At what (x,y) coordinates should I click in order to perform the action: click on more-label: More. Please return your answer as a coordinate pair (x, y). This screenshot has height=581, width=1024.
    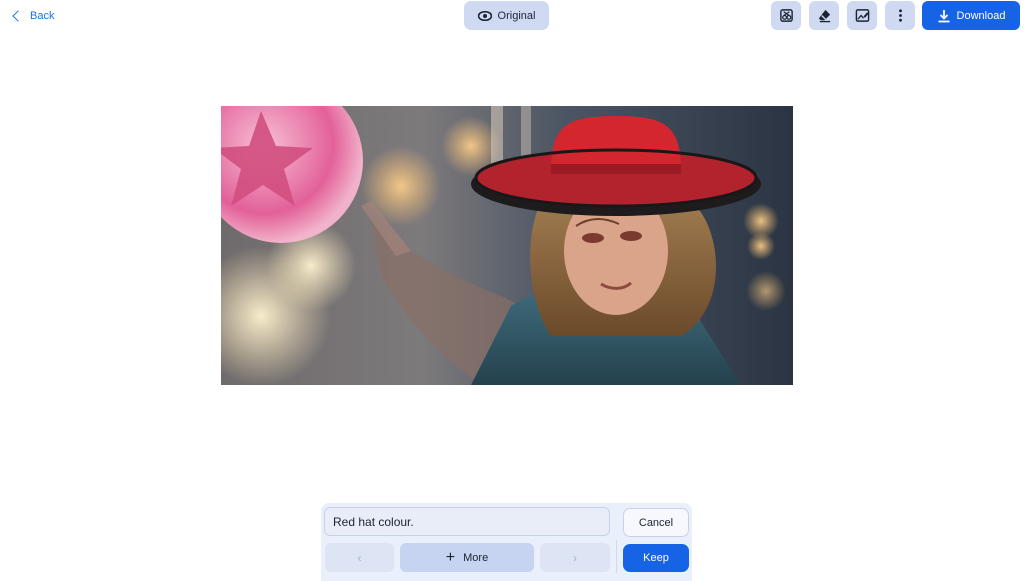
    Looking at the image, I should click on (476, 557).